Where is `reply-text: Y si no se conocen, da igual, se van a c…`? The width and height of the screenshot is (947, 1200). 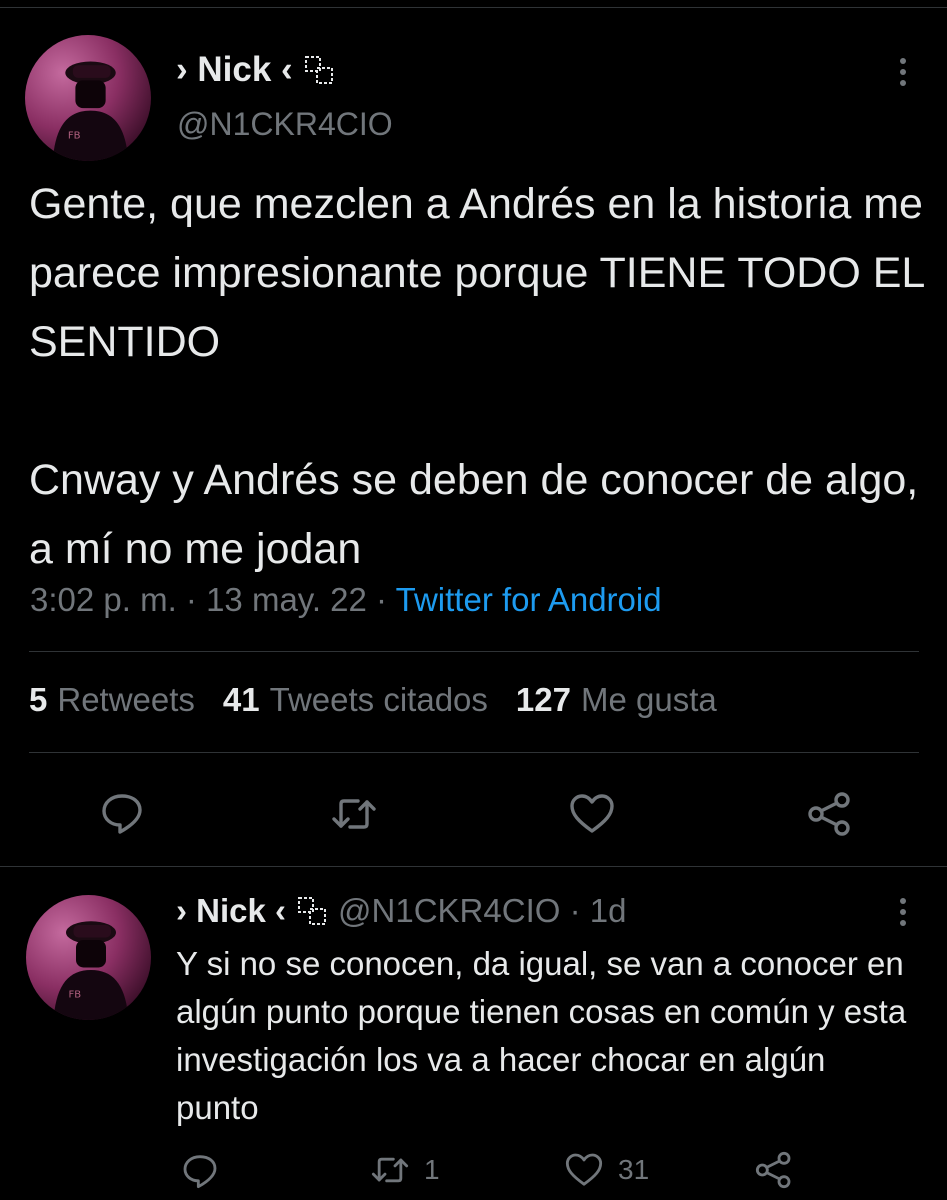
reply-text: Y si no se conocen, da igual, se van a c… is located at coordinates (541, 1035).